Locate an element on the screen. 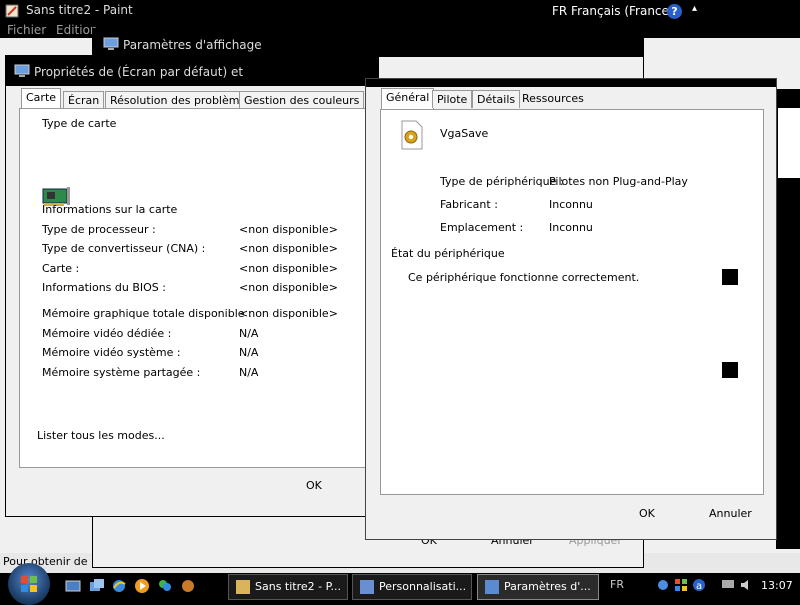 Image resolution: width=800 pixels, height=605 pixels. svg-text: a is located at coordinates (699, 586).